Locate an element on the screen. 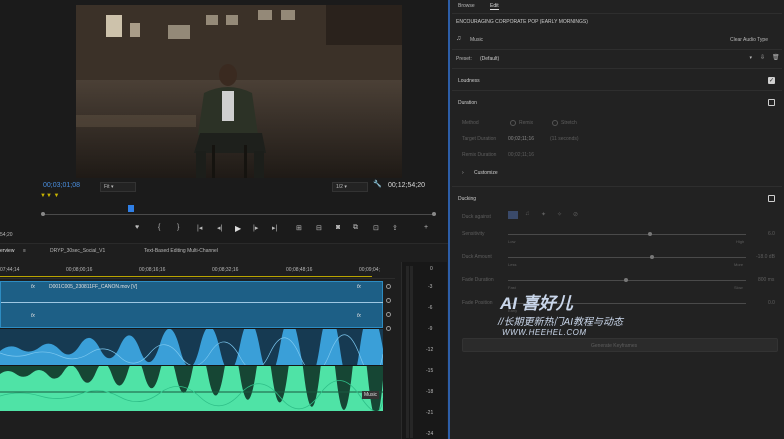  resolution-value: 1/2 is located at coordinates (339, 187).